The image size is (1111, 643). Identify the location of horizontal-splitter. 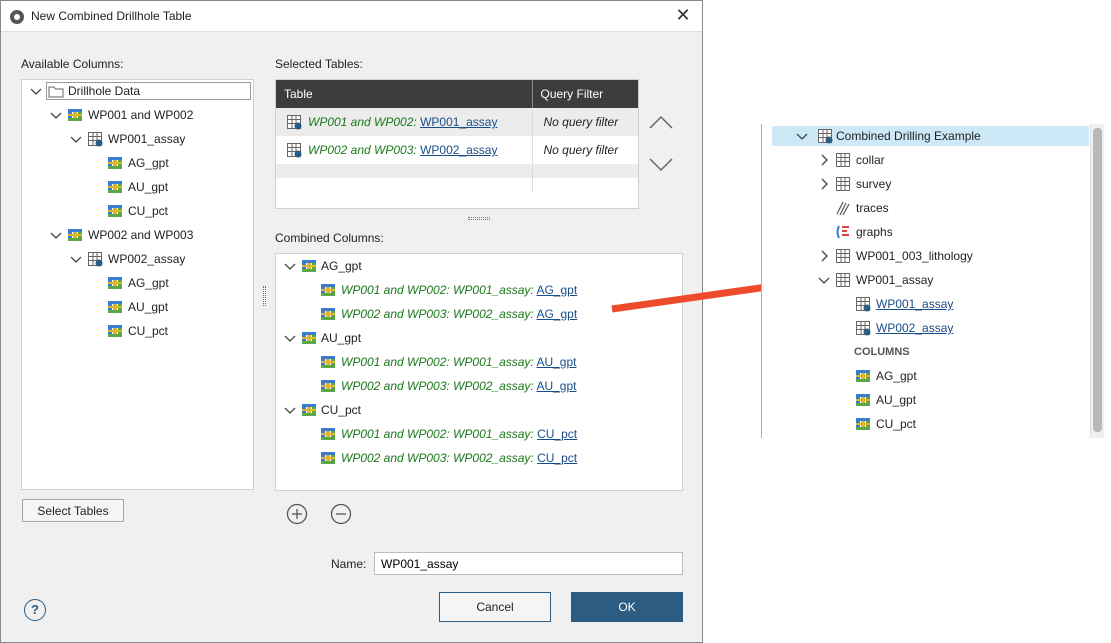
(479, 218).